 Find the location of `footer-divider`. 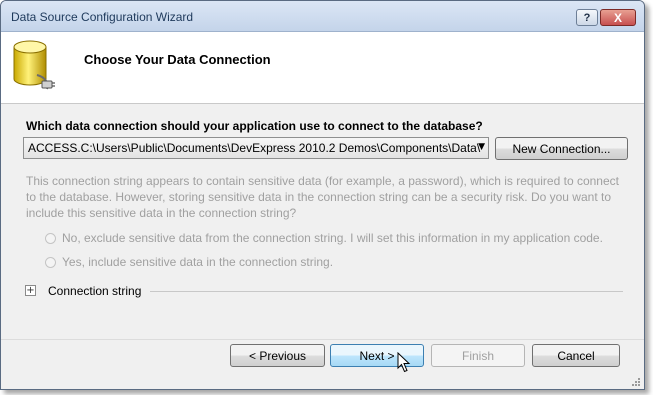

footer-divider is located at coordinates (322, 339).